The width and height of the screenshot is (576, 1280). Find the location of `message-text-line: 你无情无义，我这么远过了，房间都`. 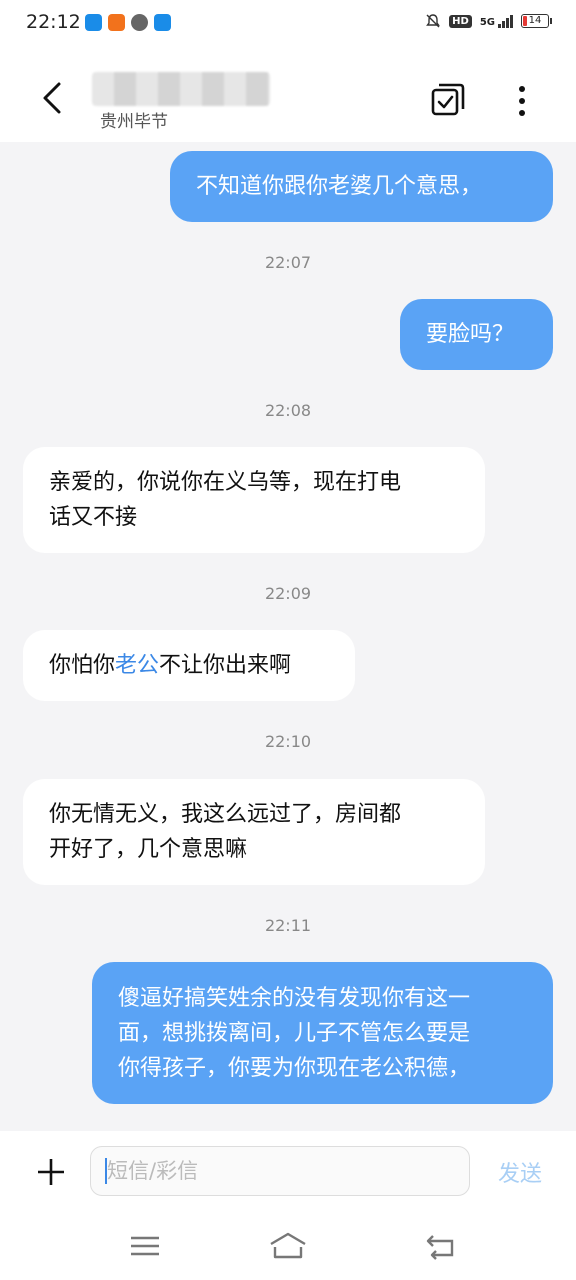

message-text-line: 你无情无义，我这么远过了，房间都 is located at coordinates (225, 814).